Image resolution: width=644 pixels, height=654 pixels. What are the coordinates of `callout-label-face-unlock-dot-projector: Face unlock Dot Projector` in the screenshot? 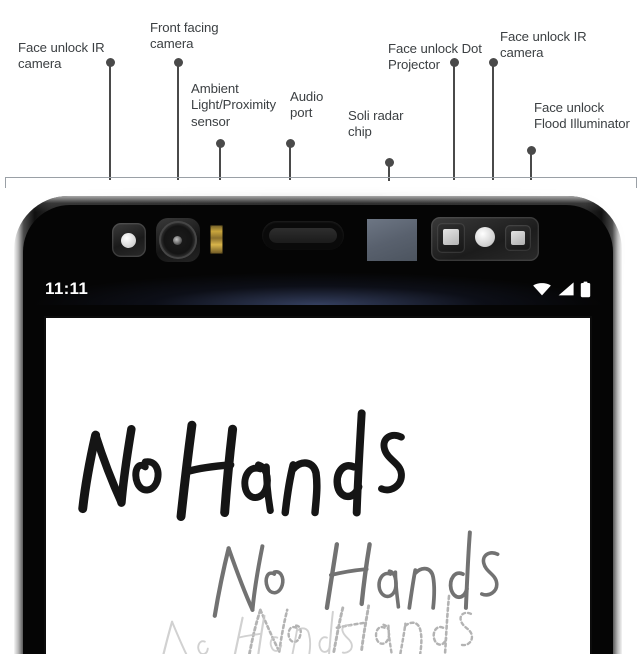 It's located at (435, 57).